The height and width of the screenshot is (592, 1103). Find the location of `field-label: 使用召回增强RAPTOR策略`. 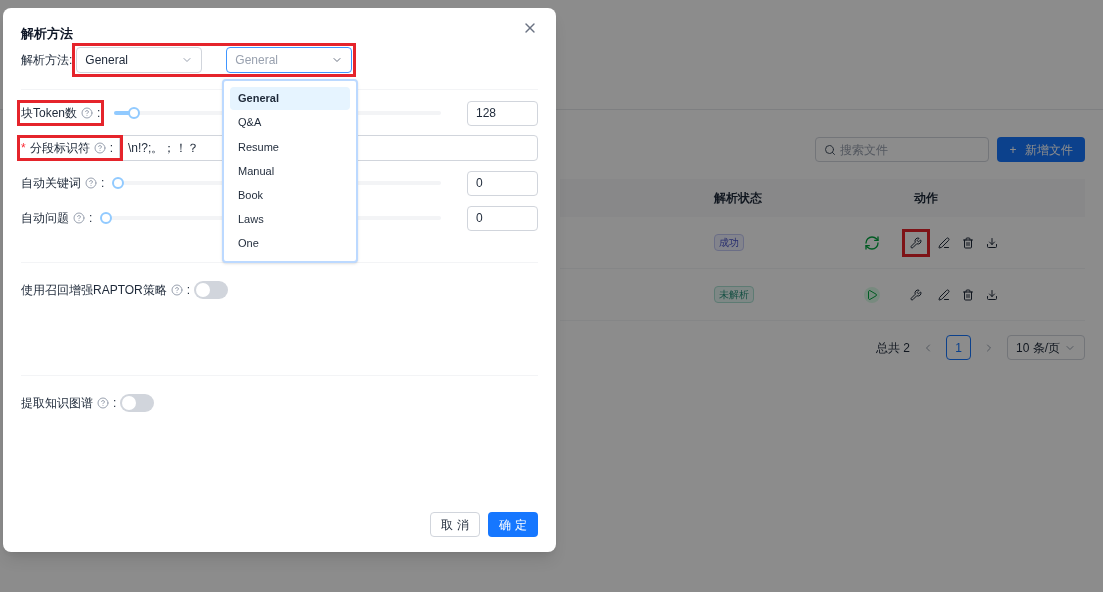

field-label: 使用召回增强RAPTOR策略 is located at coordinates (94, 290).